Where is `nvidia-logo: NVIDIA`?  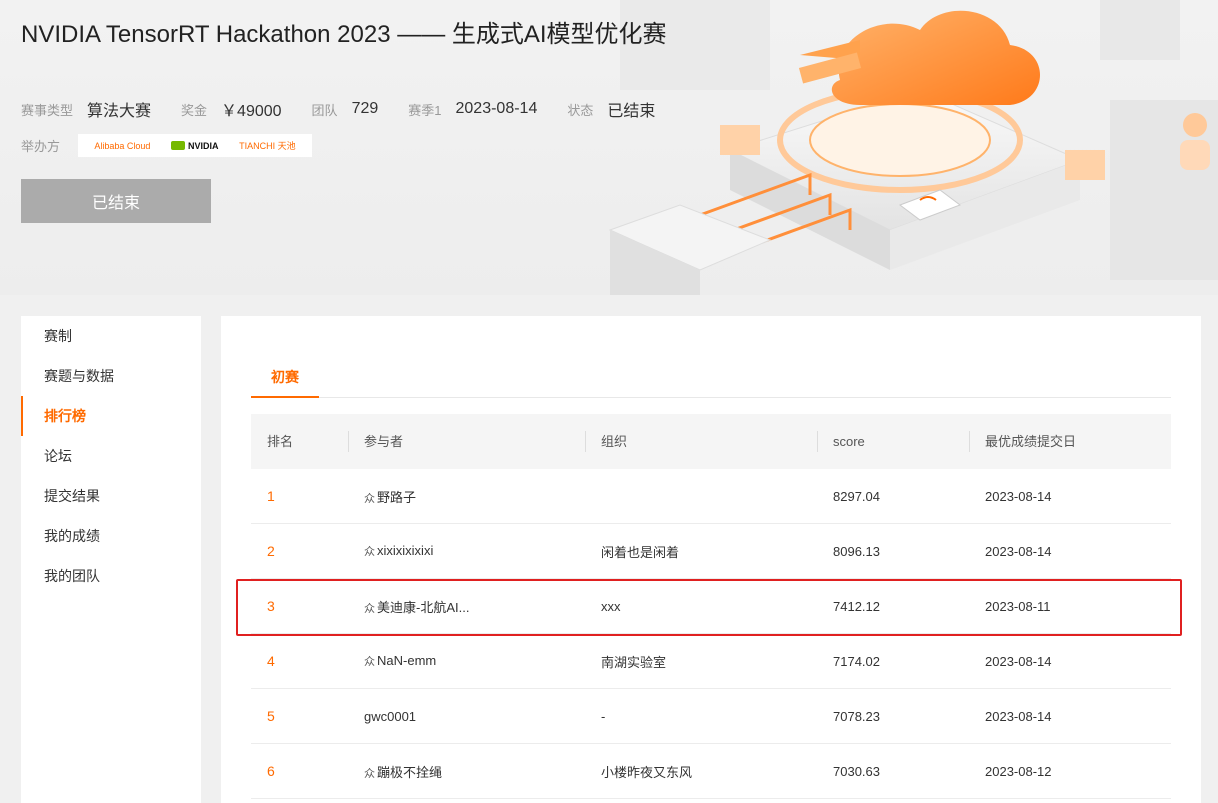
nvidia-logo: NVIDIA is located at coordinates (195, 146).